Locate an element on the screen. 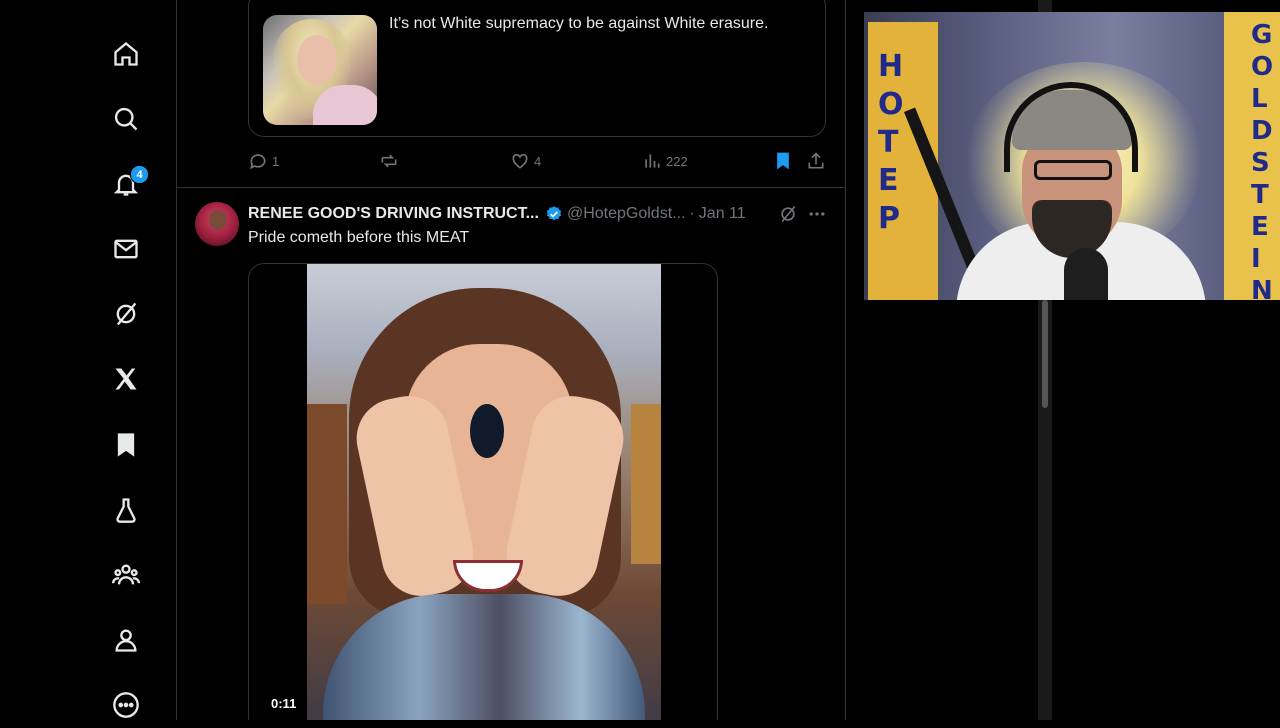  nav-profile is located at coordinates (126, 640).